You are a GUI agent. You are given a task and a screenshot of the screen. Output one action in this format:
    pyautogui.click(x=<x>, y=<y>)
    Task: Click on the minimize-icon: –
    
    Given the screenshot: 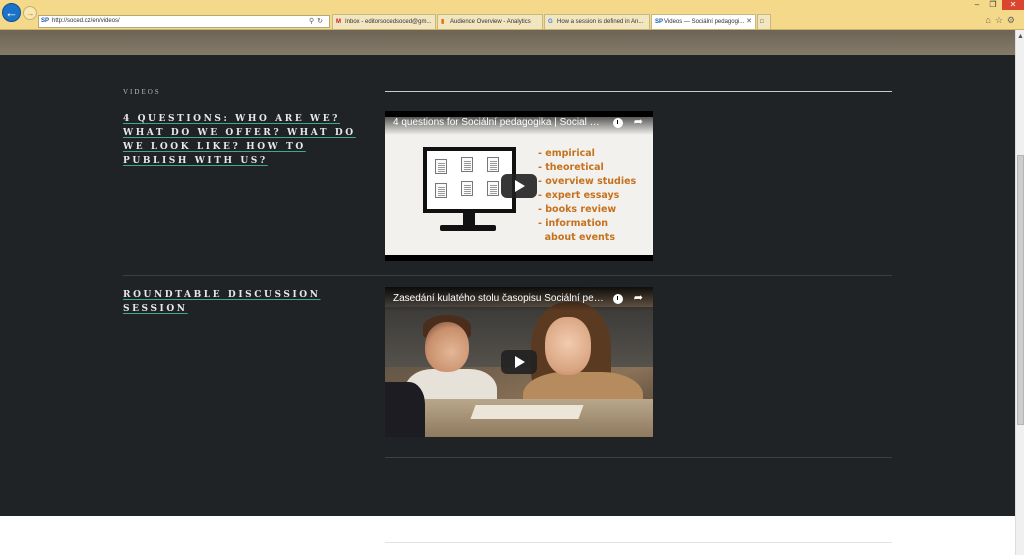 What is the action you would take?
    pyautogui.click(x=977, y=5)
    